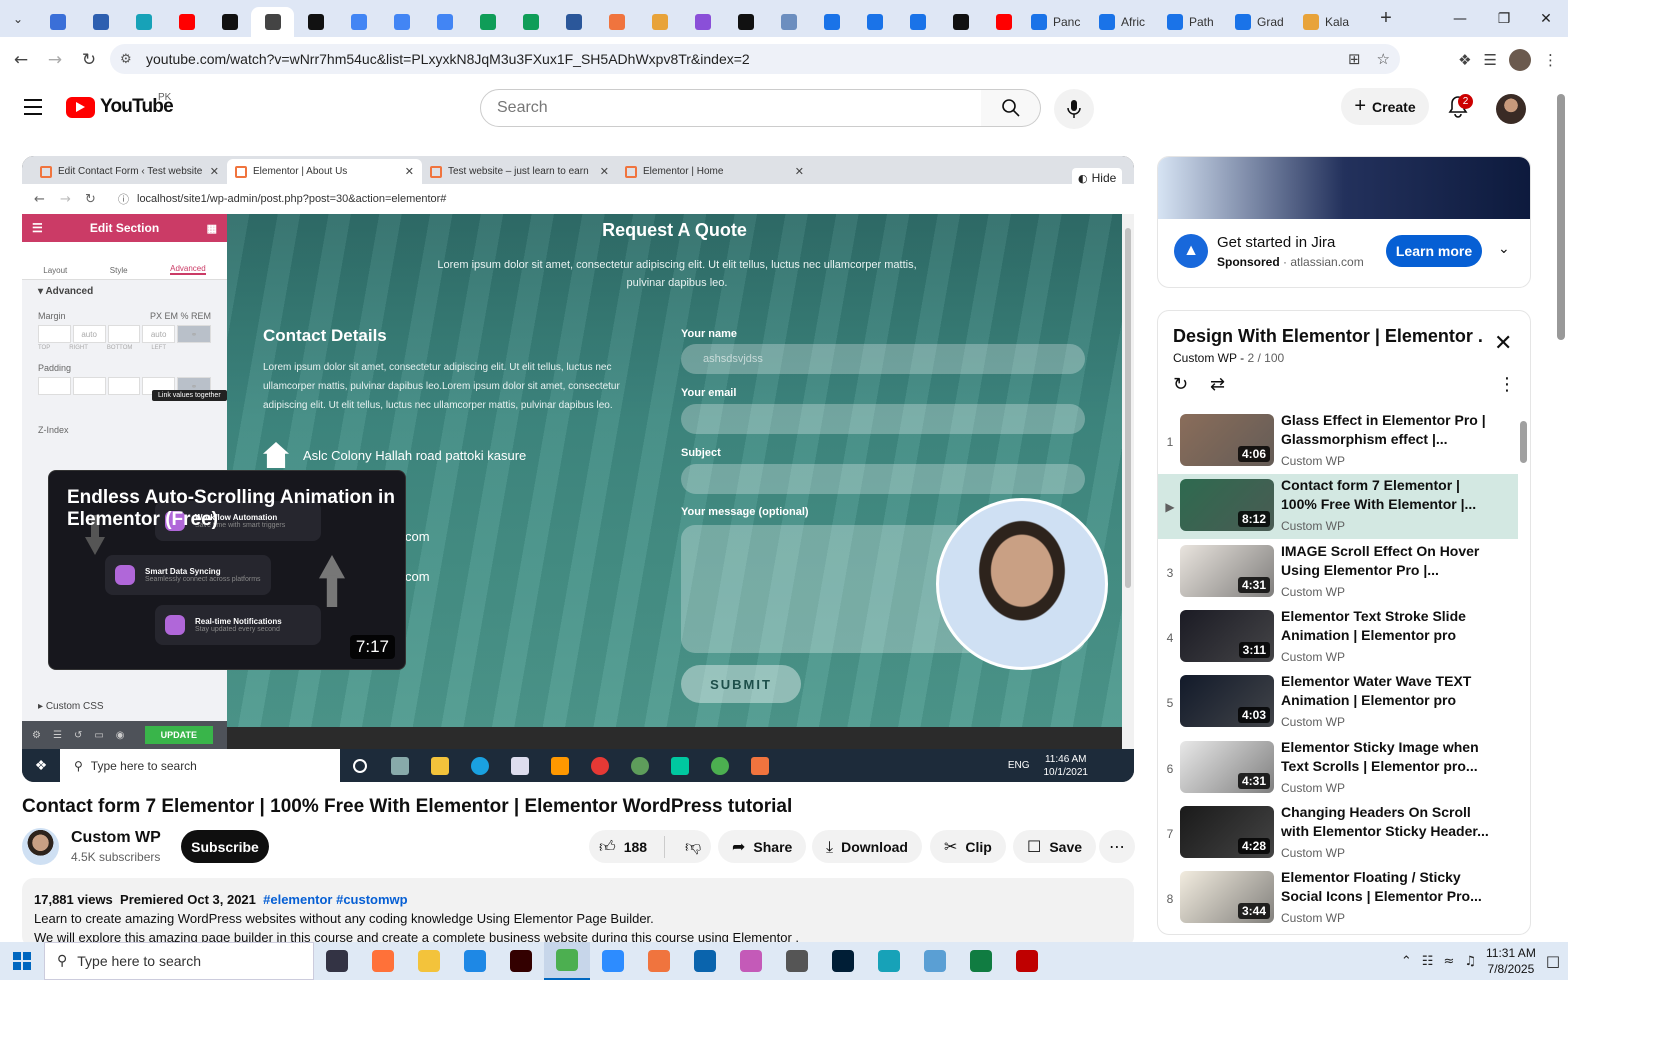 The height and width of the screenshot is (1050, 1680). I want to click on ad-expand-chevron-icon: ⌄, so click(1504, 249).